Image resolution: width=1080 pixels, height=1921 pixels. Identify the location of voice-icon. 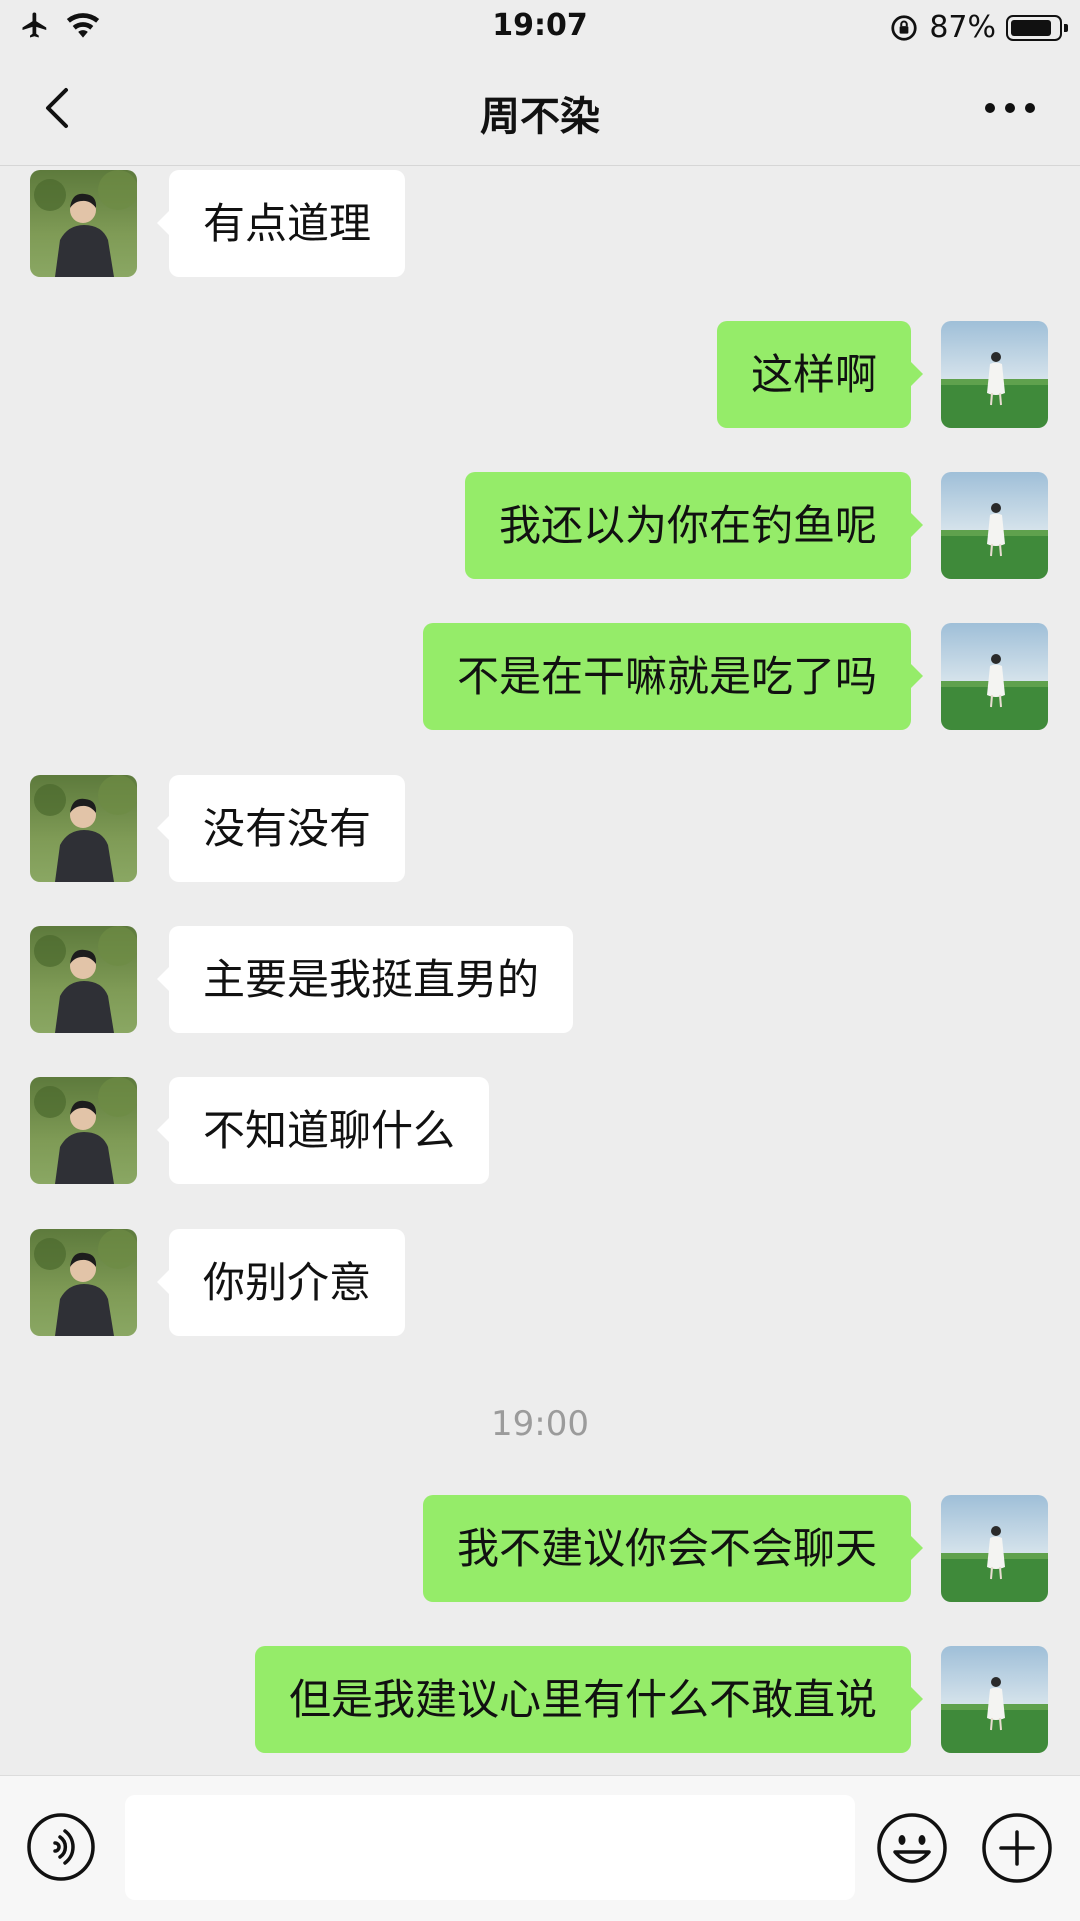
(61, 1847).